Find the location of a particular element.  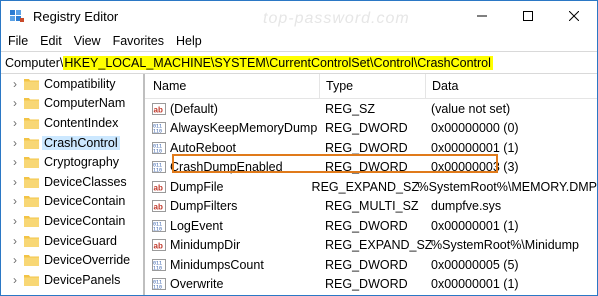

tree-item-label: DevicePanels is located at coordinates (82, 279).